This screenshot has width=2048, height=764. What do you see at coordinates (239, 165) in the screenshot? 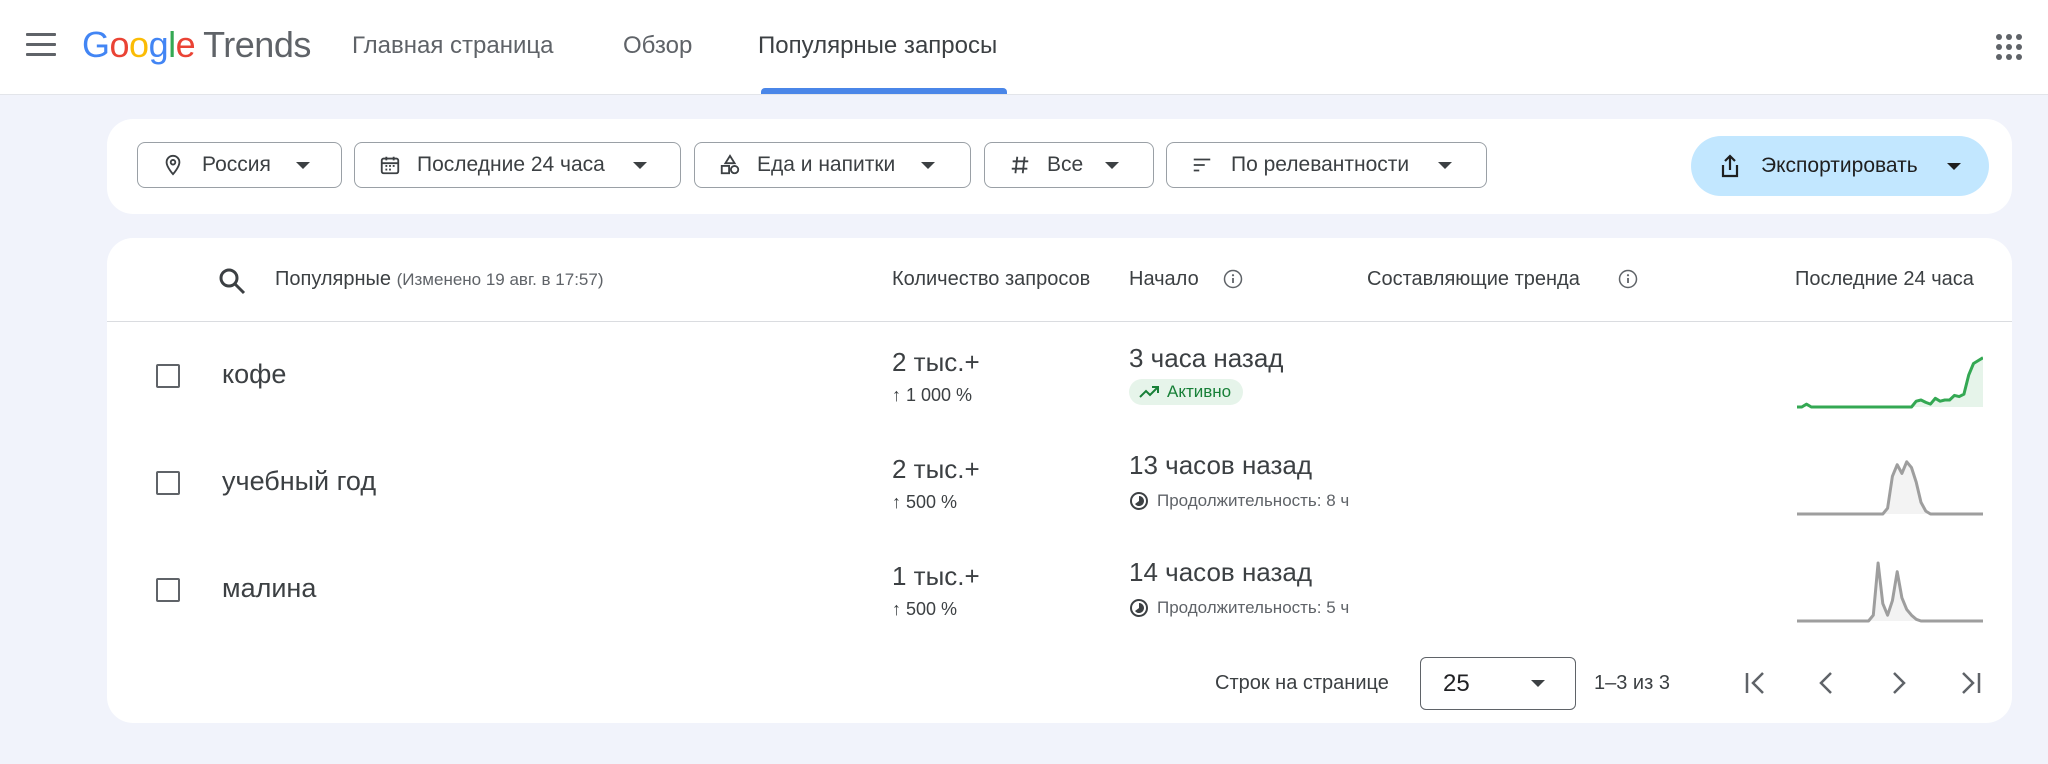
I see `region-filter: Россия` at bounding box center [239, 165].